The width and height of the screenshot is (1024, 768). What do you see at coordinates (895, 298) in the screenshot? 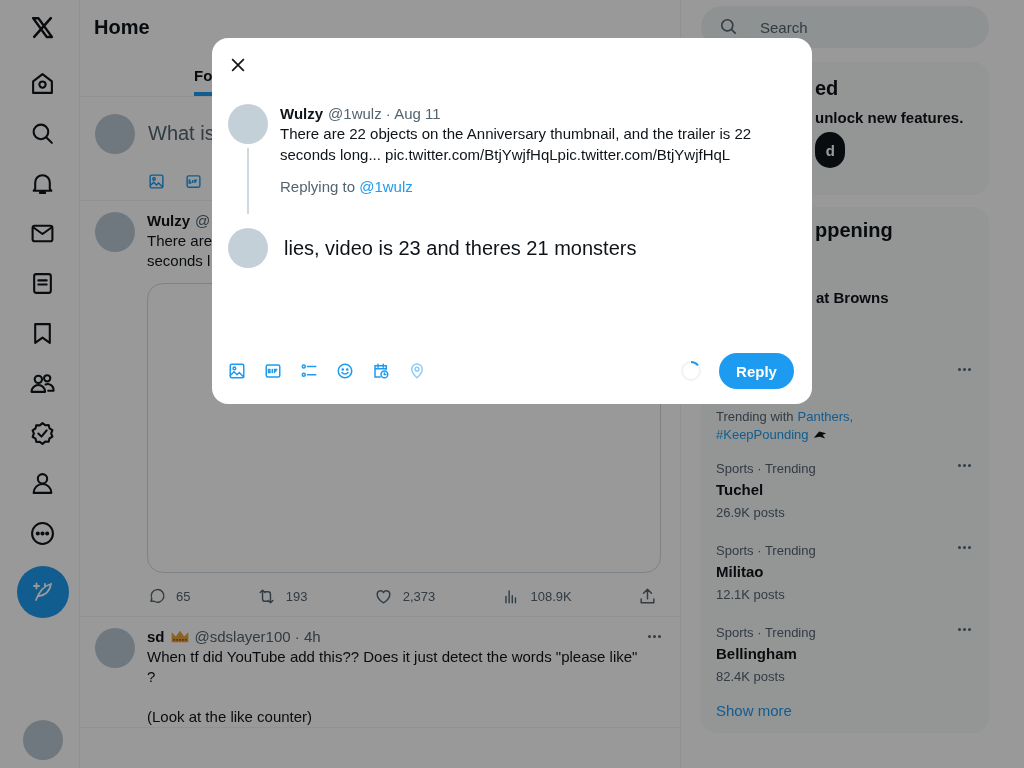
I see `trend-title: at Browns` at bounding box center [895, 298].